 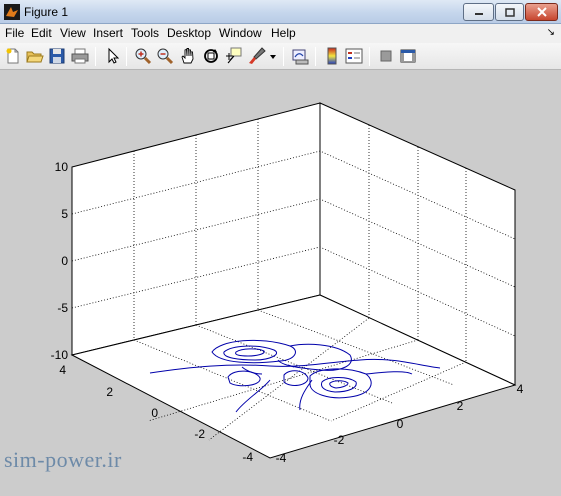 I want to click on x-tick-label: -4, so click(x=281, y=458).